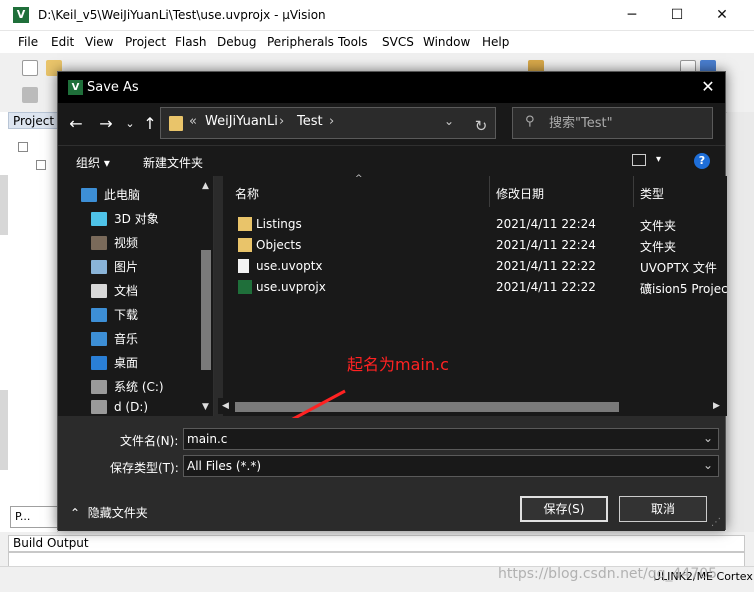 The width and height of the screenshot is (754, 592). Describe the element at coordinates (76, 124) in the screenshot. I see `back-arrow-icon: ←` at that location.